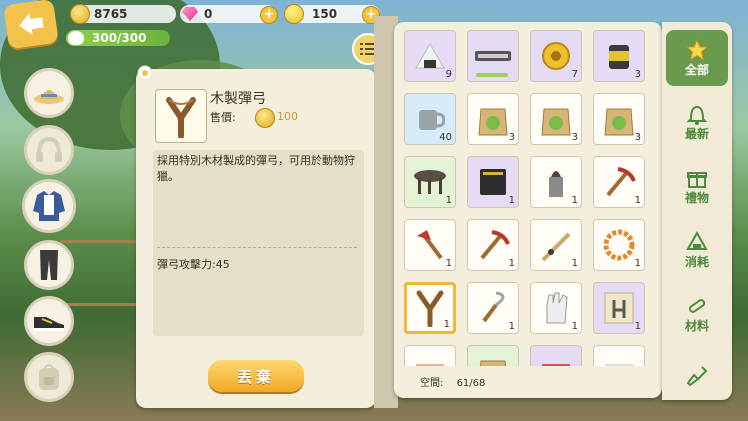  What do you see at coordinates (193, 264) in the screenshot?
I see `item-stat: 彈弓攻擊力:45` at bounding box center [193, 264].